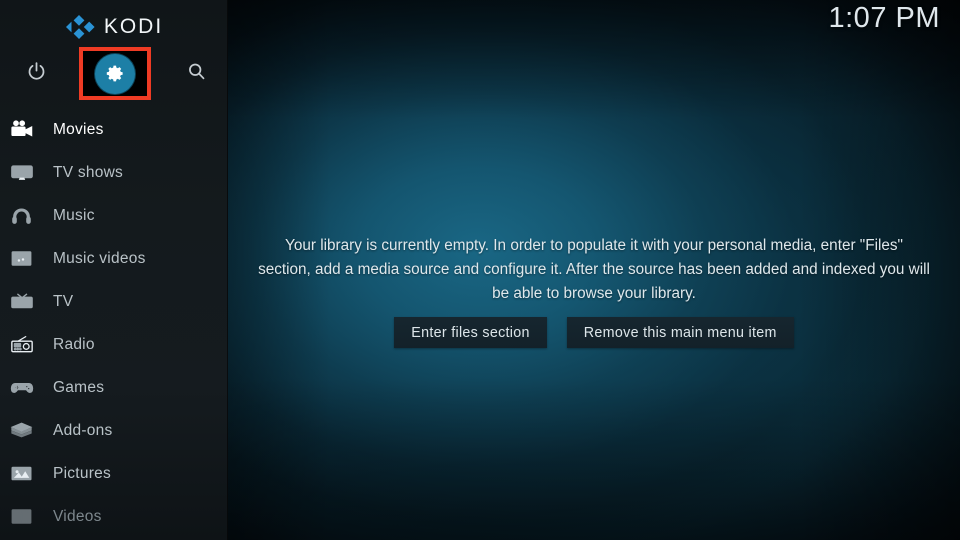  What do you see at coordinates (884, 18) in the screenshot?
I see `clock: 1:07 PM` at bounding box center [884, 18].